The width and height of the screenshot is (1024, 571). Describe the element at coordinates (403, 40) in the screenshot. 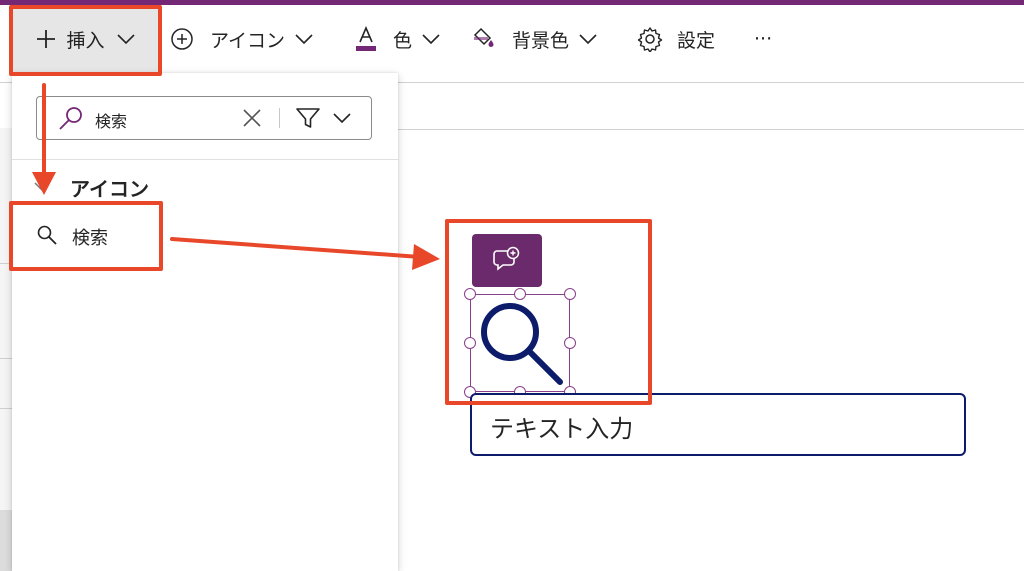

I see `color-label: 色` at that location.